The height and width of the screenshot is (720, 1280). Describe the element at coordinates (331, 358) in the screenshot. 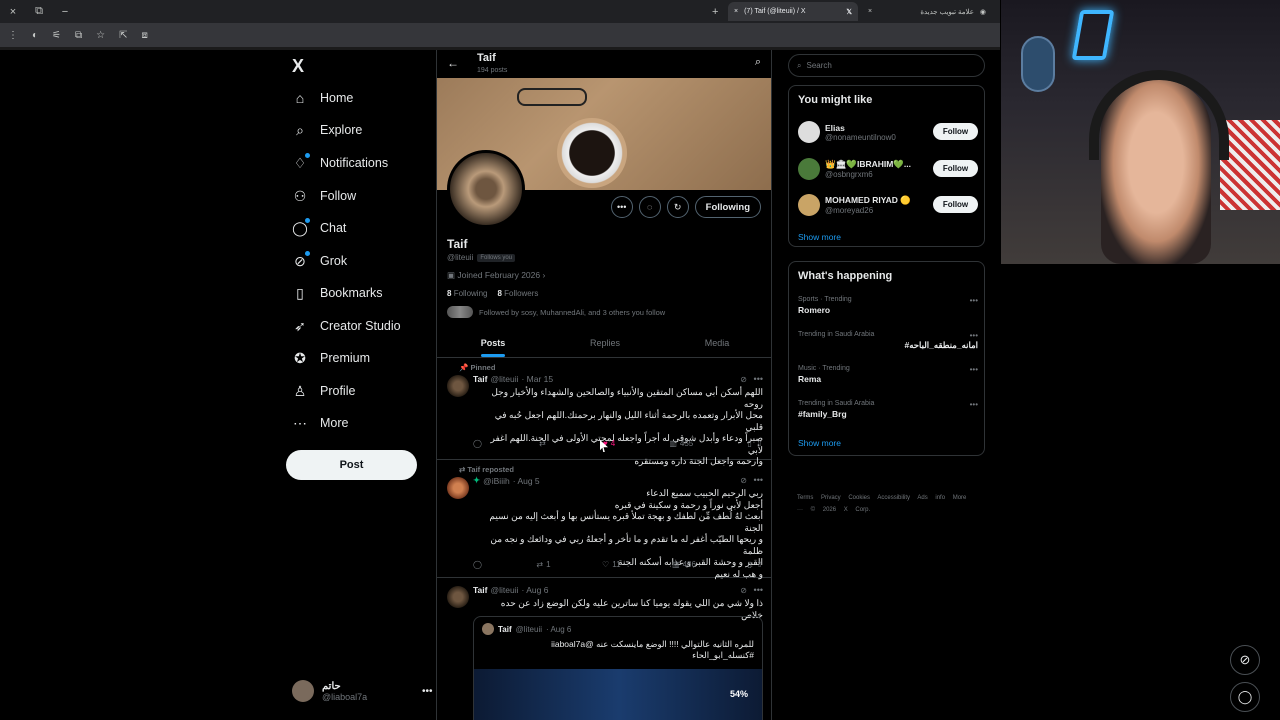

I see `nav-premium: ✪ Premium` at that location.